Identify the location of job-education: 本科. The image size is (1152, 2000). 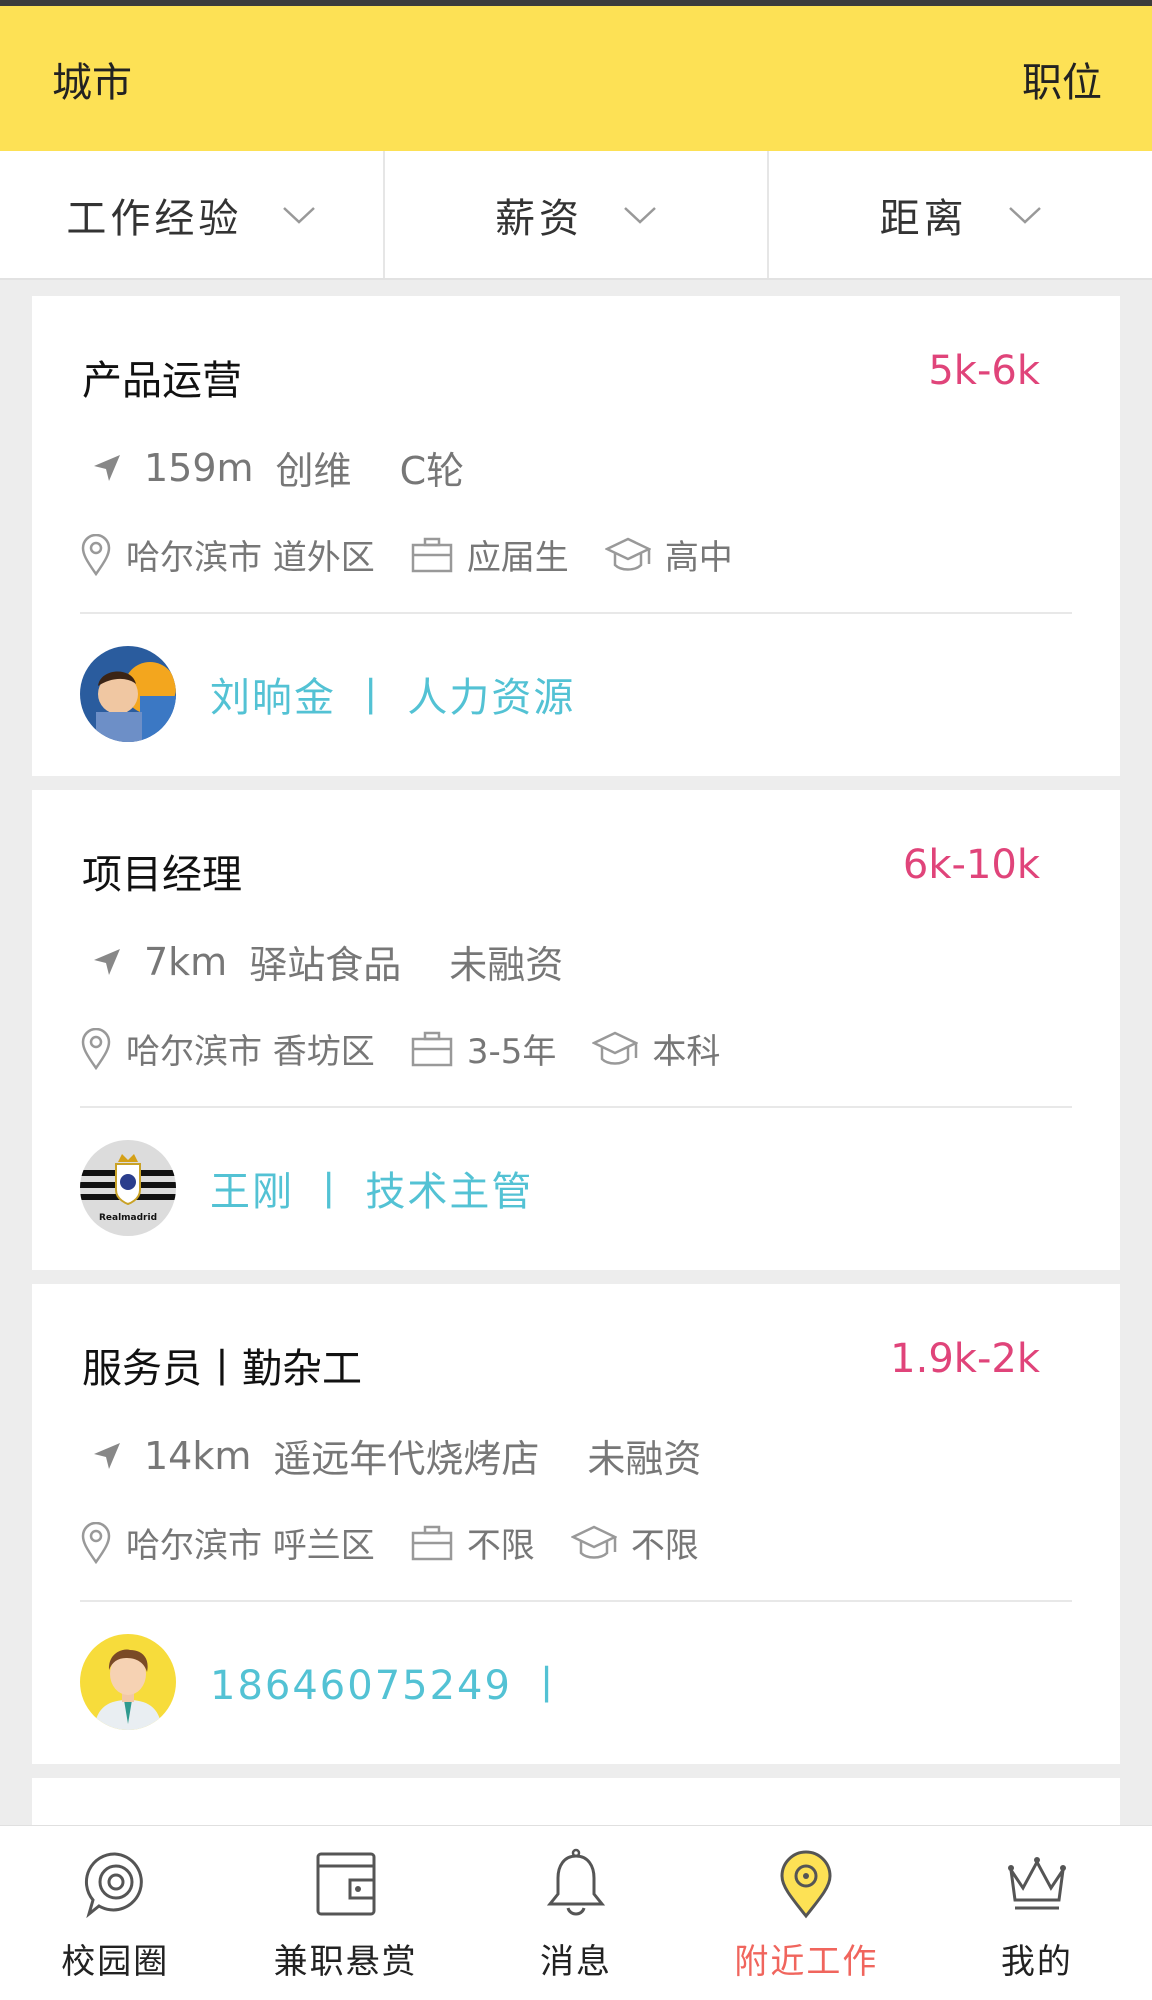
(686, 1052).